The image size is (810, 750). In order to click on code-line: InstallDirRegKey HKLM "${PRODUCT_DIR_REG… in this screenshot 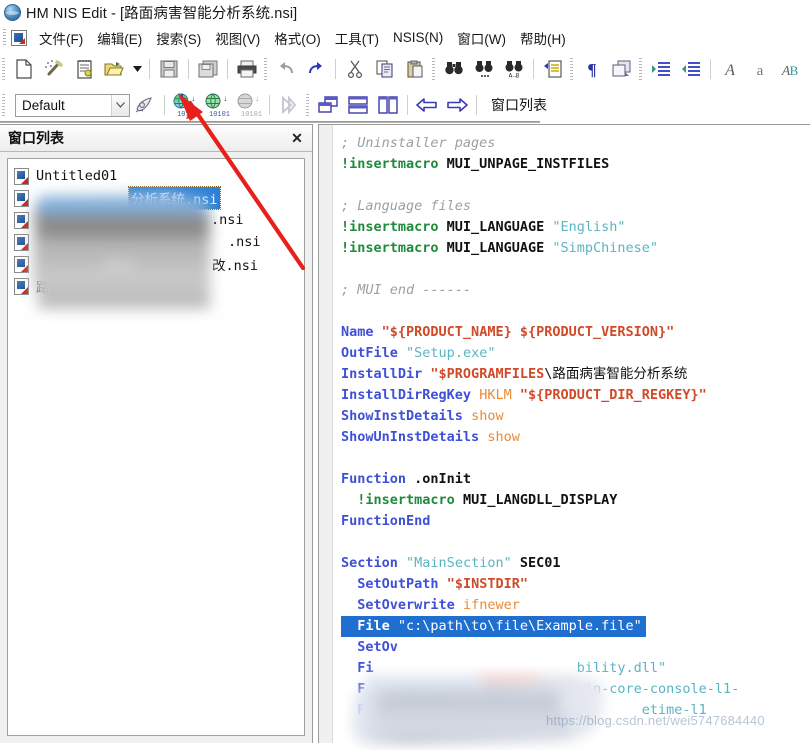, I will do `click(575, 395)`.